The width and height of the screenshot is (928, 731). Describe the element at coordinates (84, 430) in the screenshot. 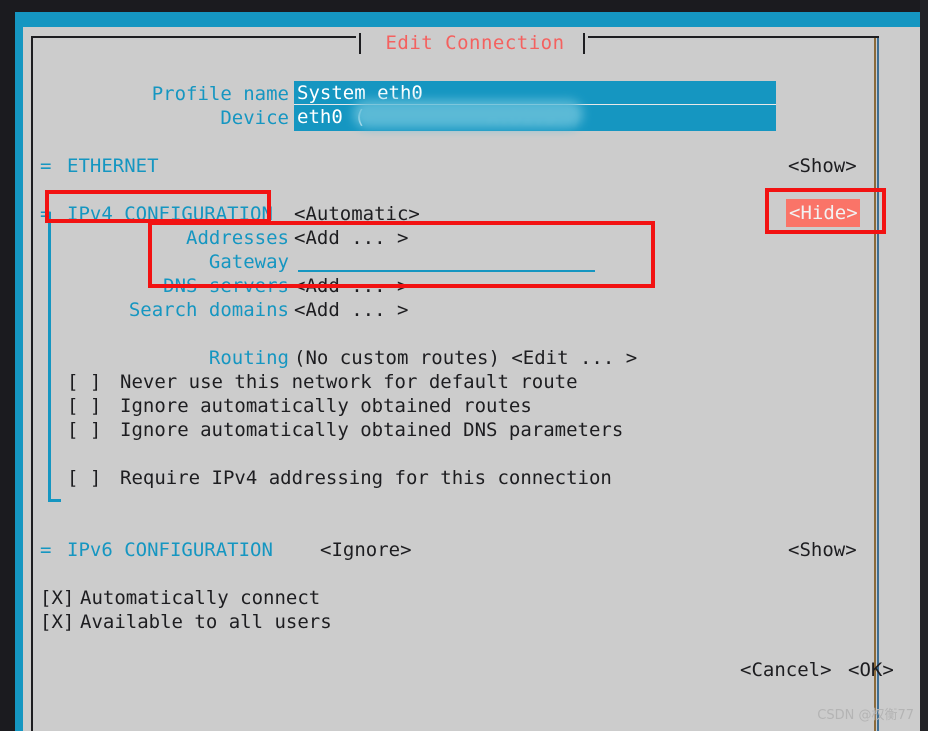

I see `checkbox-ignore-dns-box: [ ]` at that location.